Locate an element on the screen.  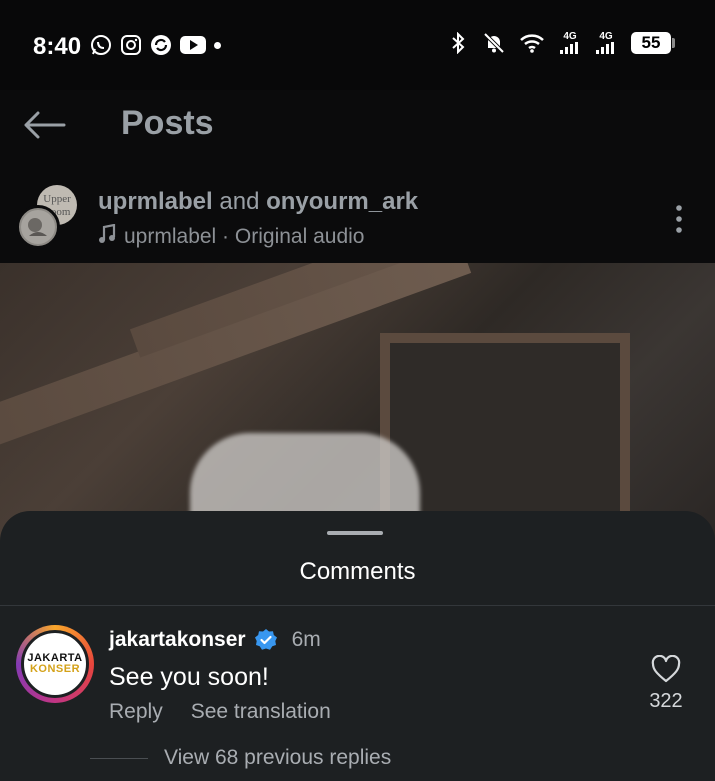
music-note-icon is located at coordinates (107, 236).